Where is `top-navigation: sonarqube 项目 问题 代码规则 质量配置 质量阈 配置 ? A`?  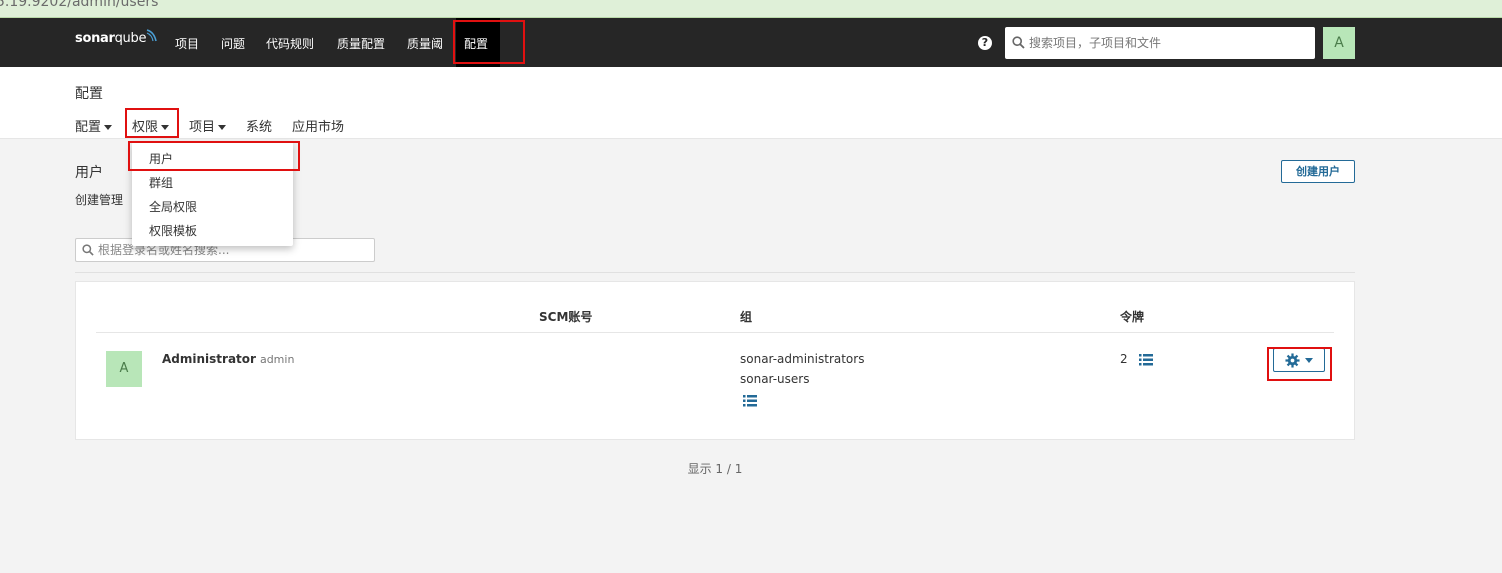 top-navigation: sonarqube 项目 问题 代码规则 质量配置 质量阈 配置 ? A is located at coordinates (751, 42).